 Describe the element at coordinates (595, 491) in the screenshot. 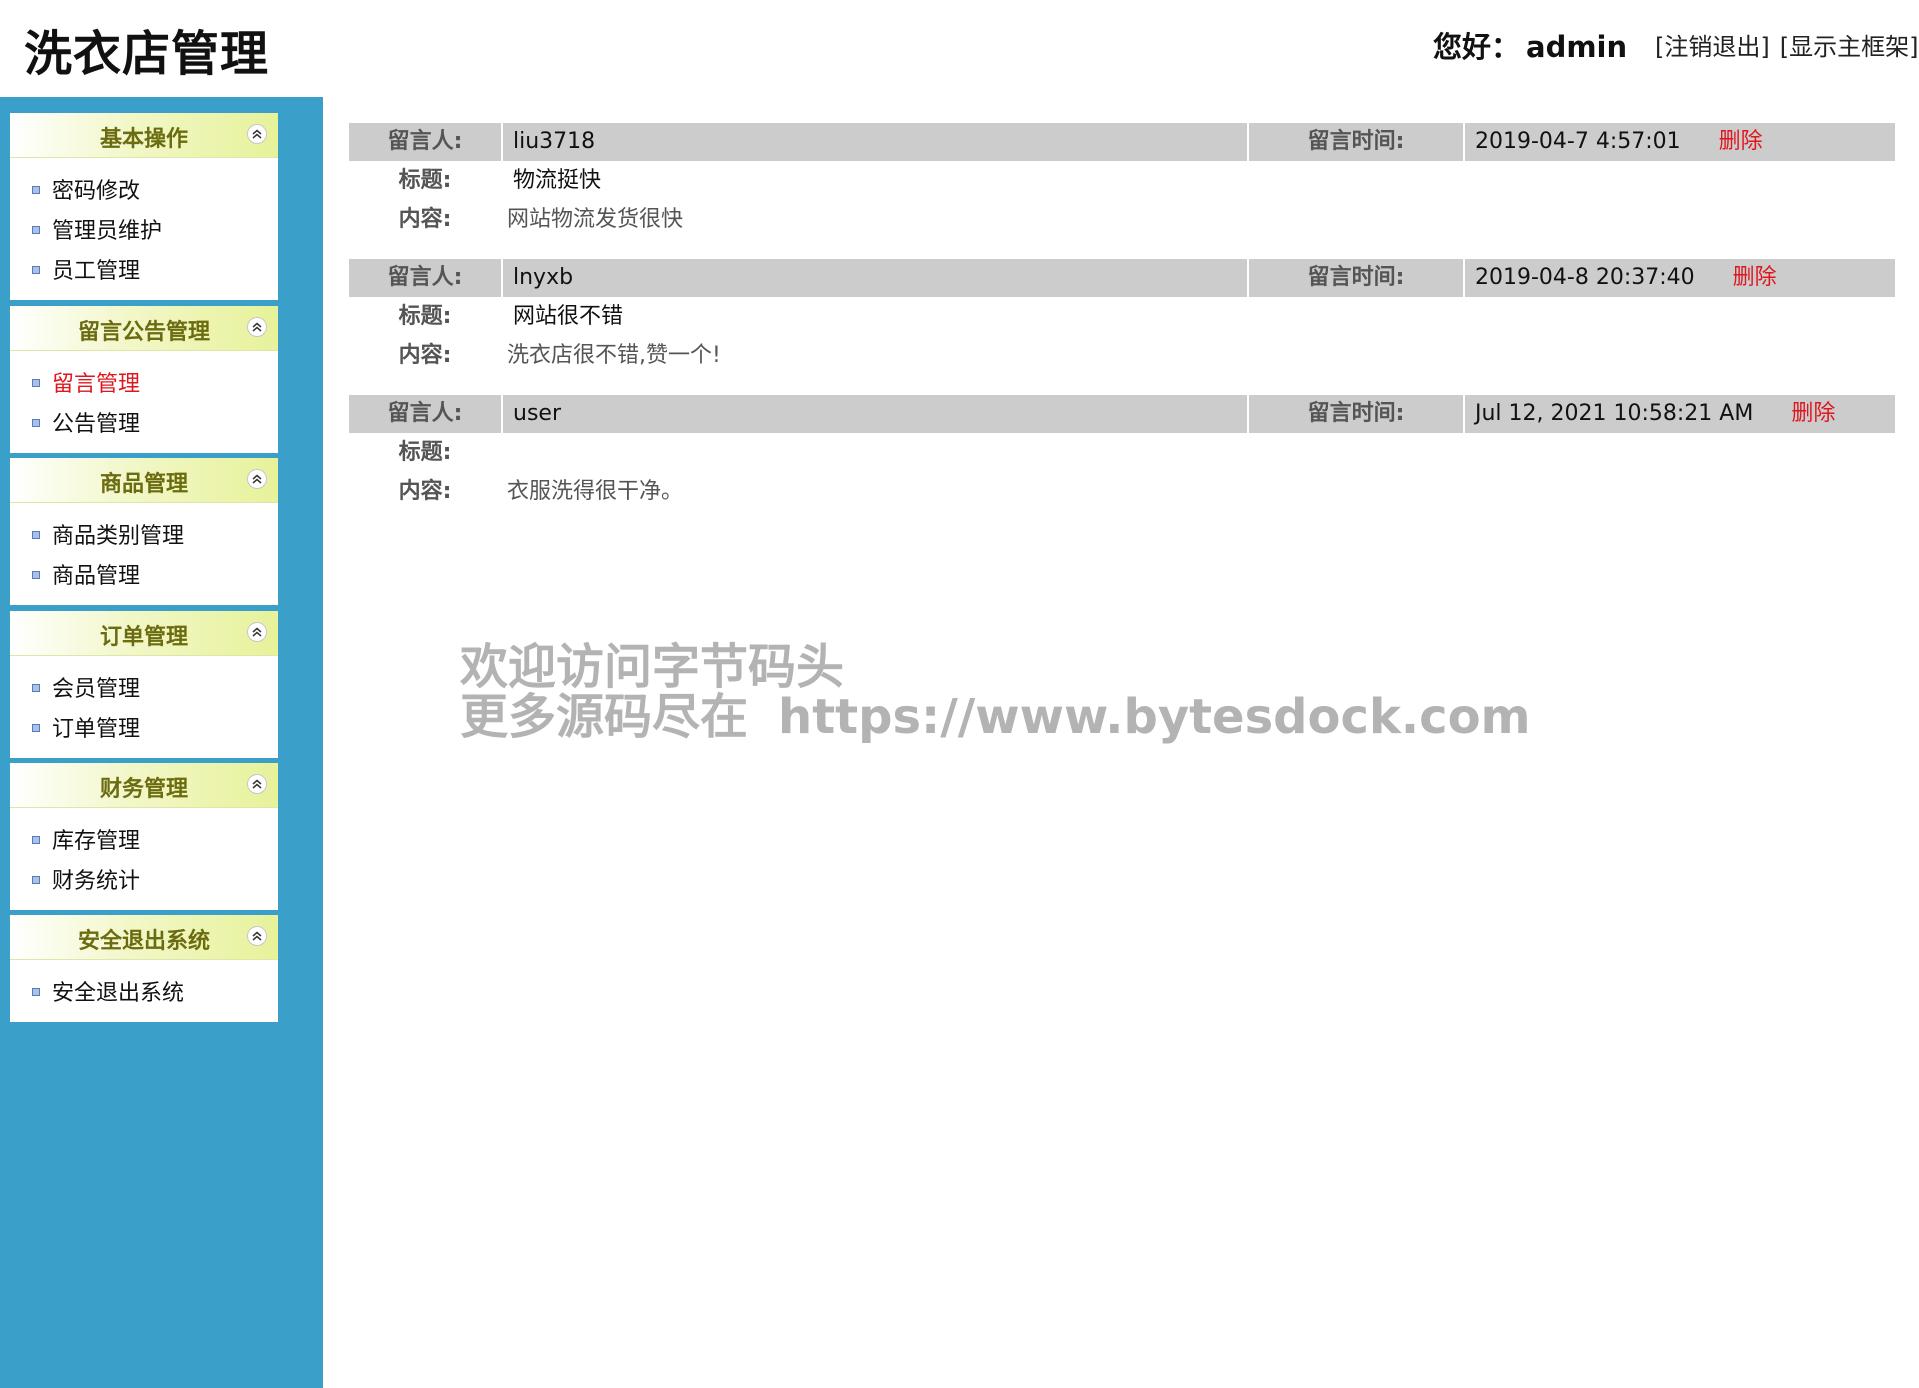

I see `content-value: 衣服洗得很干净。` at that location.